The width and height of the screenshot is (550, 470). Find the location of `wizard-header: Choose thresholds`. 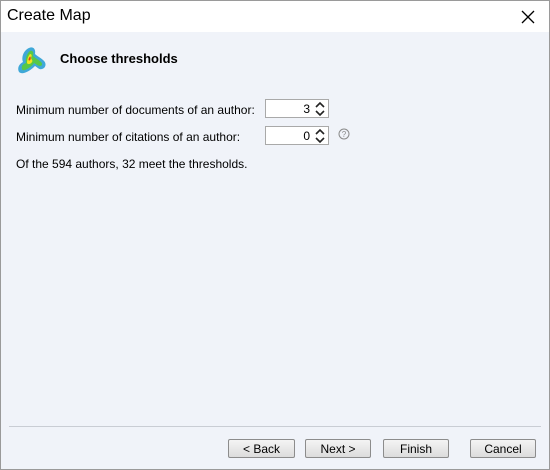

wizard-header: Choose thresholds is located at coordinates (275, 60).